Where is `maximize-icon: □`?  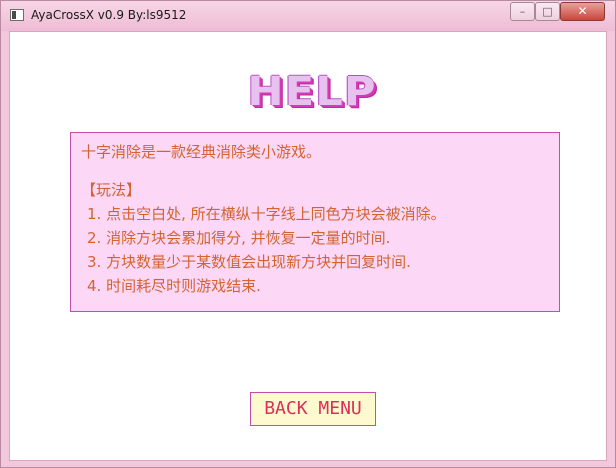 maximize-icon: □ is located at coordinates (547, 11).